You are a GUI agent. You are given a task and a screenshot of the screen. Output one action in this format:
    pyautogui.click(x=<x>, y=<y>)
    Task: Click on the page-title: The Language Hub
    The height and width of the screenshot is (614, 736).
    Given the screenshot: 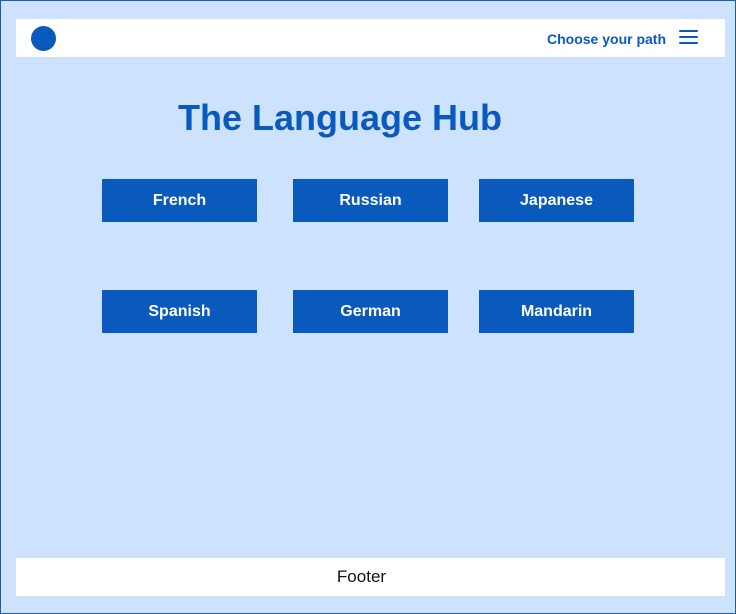 What is the action you would take?
    pyautogui.click(x=340, y=117)
    